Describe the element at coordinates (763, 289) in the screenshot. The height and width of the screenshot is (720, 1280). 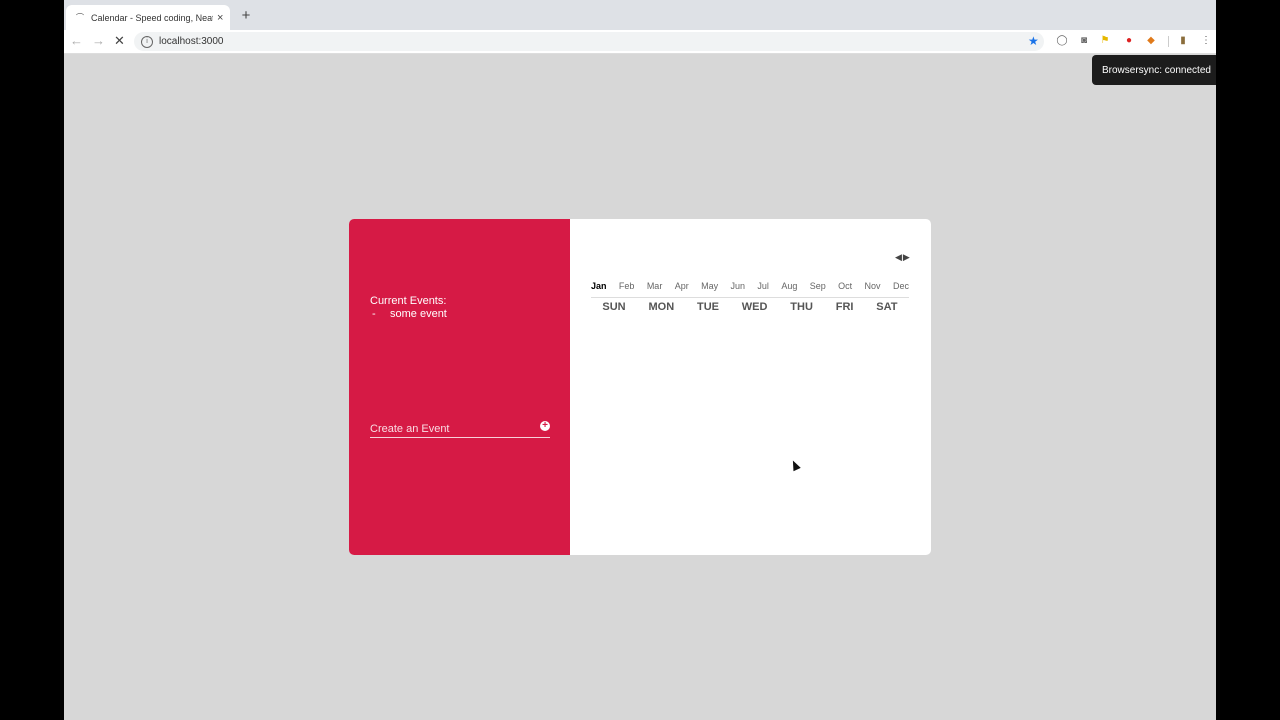
I see `month-jul: Jul` at that location.